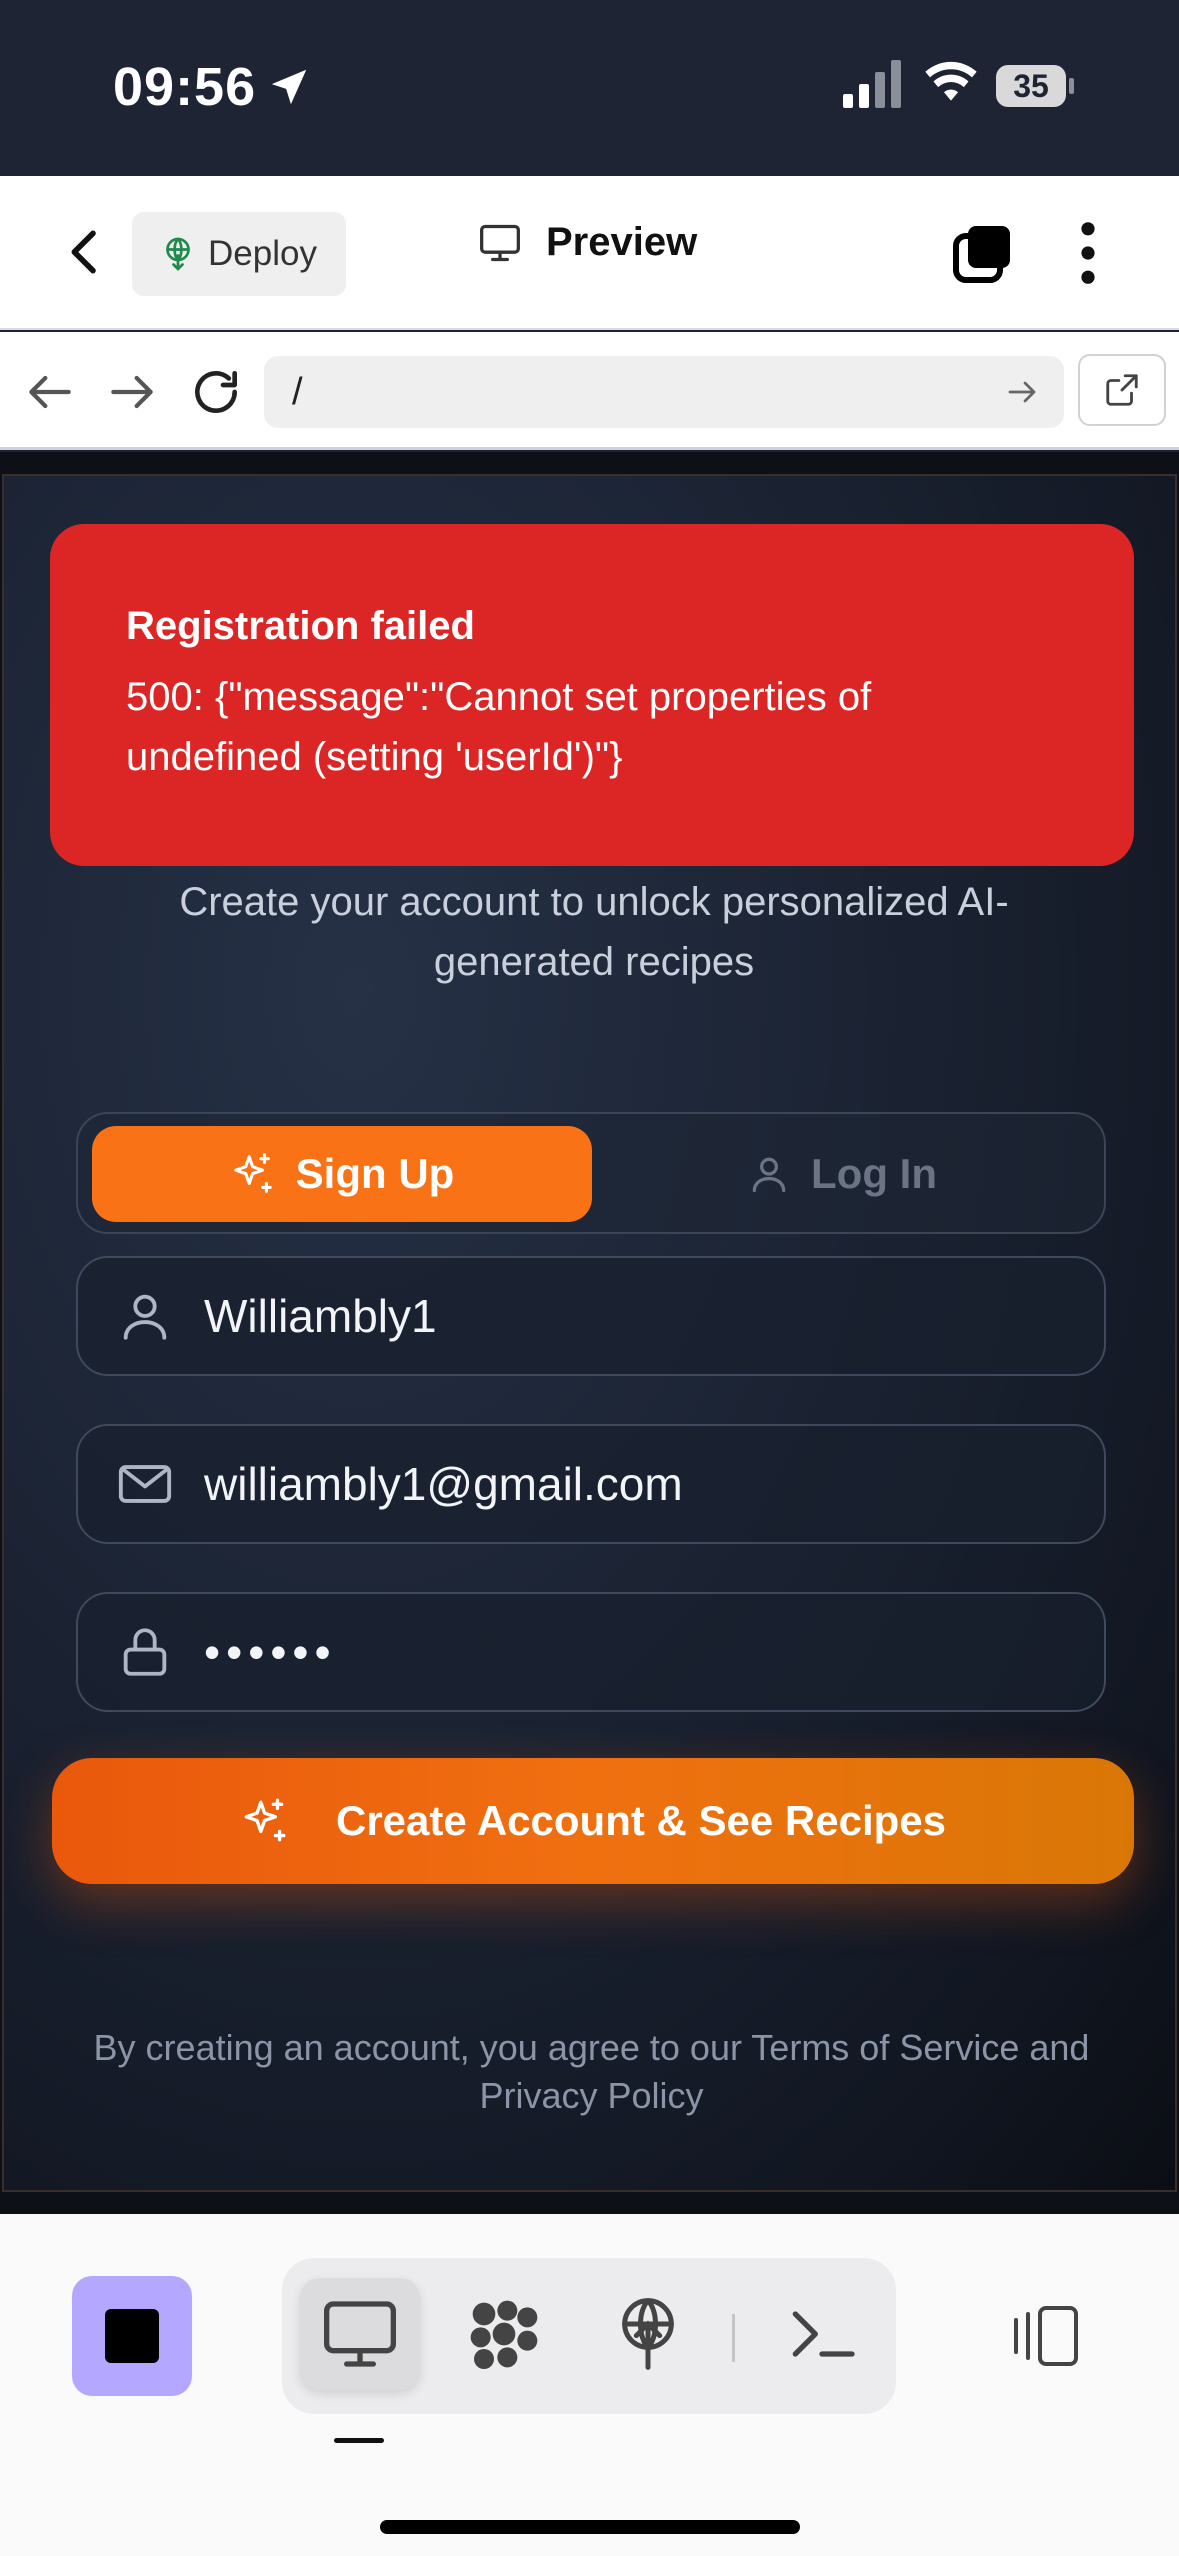  What do you see at coordinates (874, 1173) in the screenshot?
I see `tab-log-in-label: Log In` at bounding box center [874, 1173].